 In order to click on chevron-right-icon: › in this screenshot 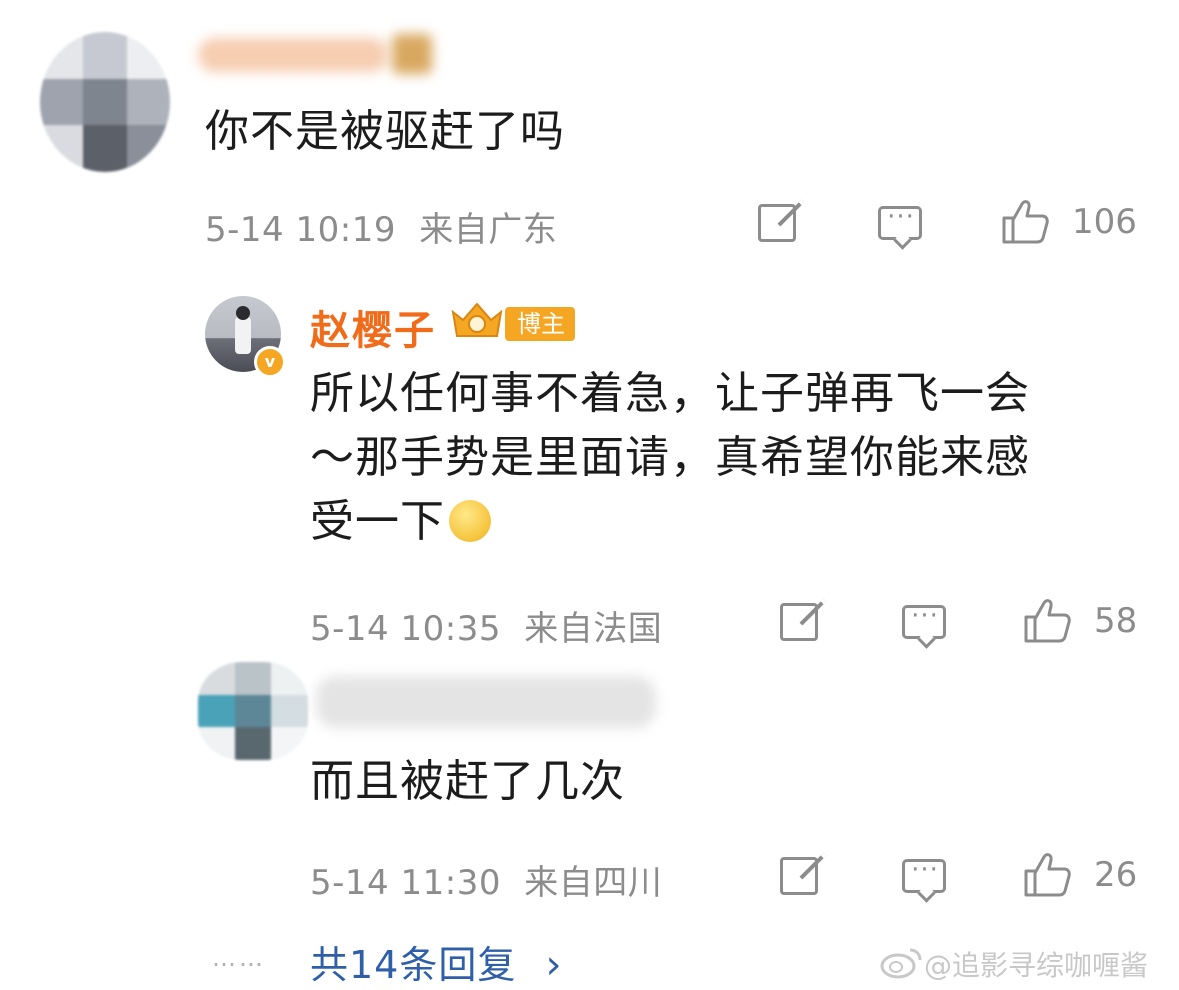, I will do `click(554, 965)`.